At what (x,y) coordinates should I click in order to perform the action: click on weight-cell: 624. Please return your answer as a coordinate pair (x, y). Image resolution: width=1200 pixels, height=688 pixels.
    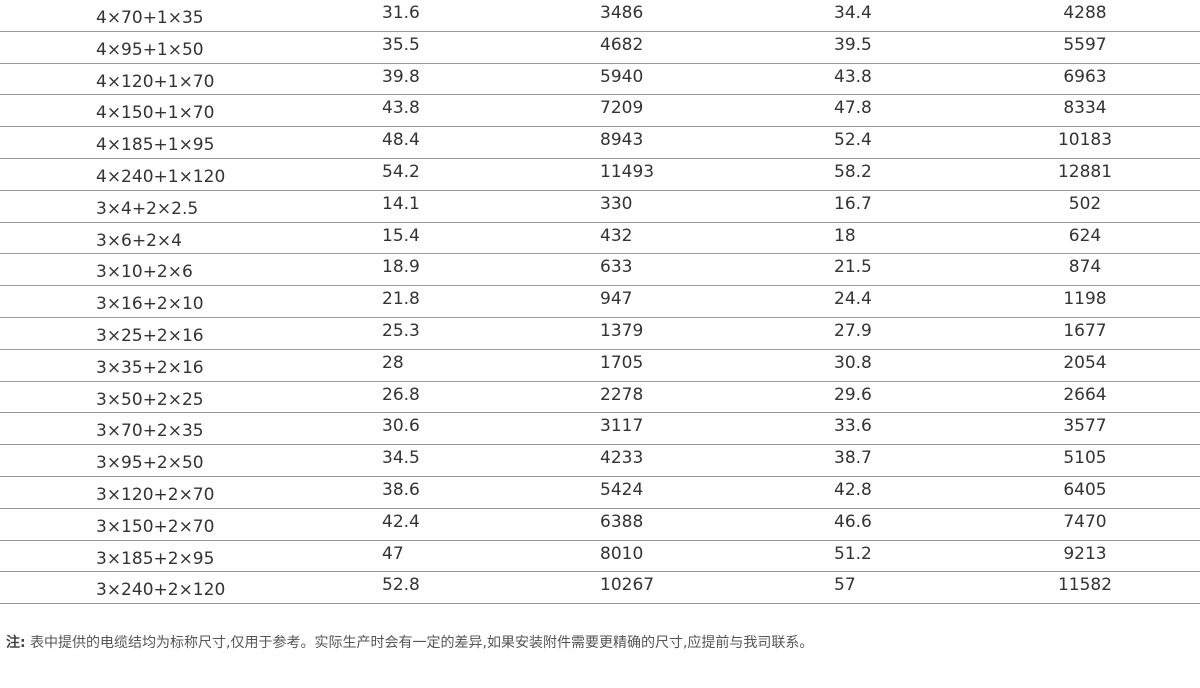
    Looking at the image, I should click on (1085, 235).